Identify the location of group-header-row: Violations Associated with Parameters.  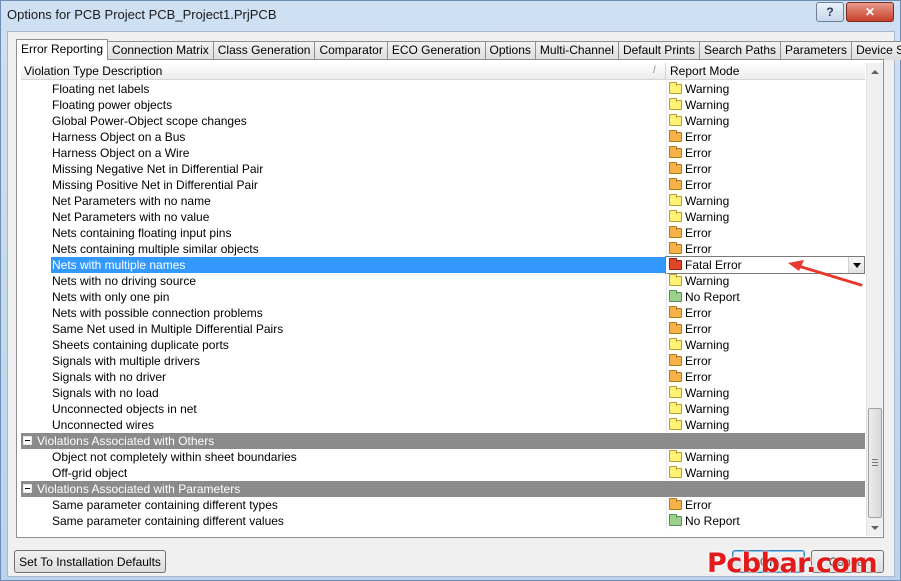
(443, 489).